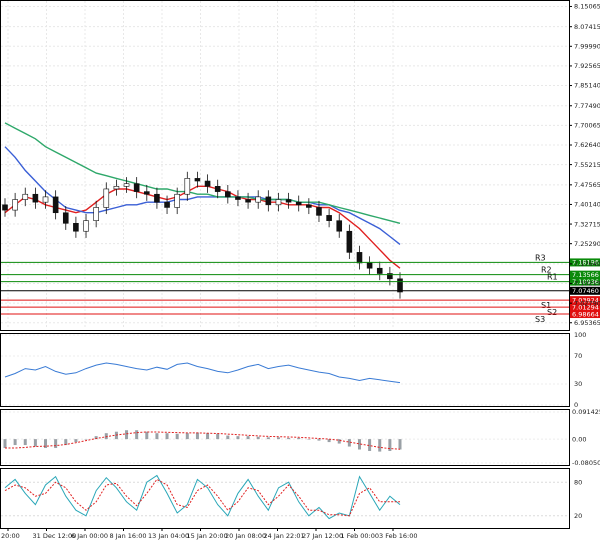  I want to click on rsi-tick-label: 100, so click(580, 335).